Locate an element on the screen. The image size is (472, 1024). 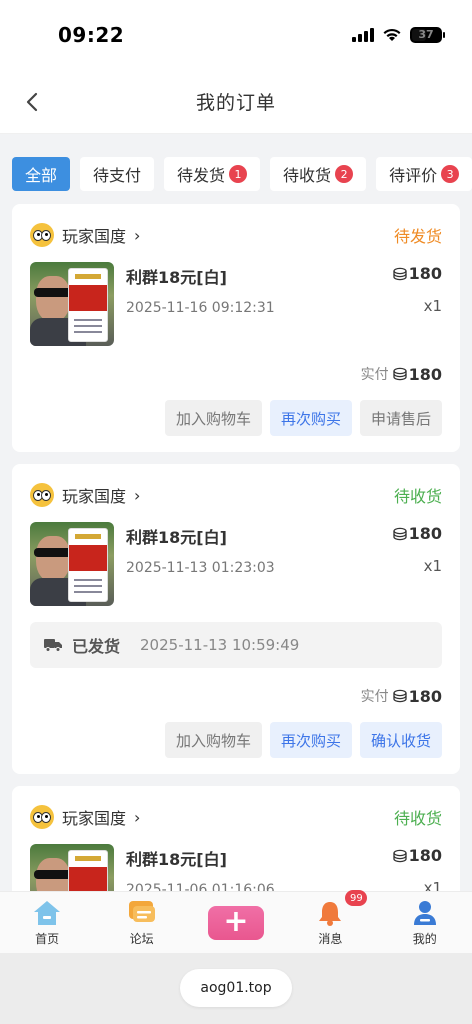
confirm-receipt-button: 确认收货 is located at coordinates (400, 740).